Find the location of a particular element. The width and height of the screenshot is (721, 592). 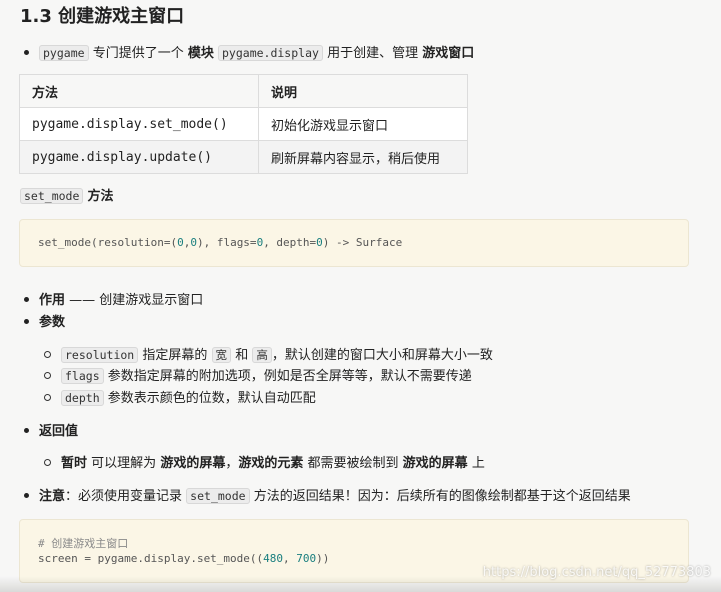

inline-code: 高 is located at coordinates (262, 355).